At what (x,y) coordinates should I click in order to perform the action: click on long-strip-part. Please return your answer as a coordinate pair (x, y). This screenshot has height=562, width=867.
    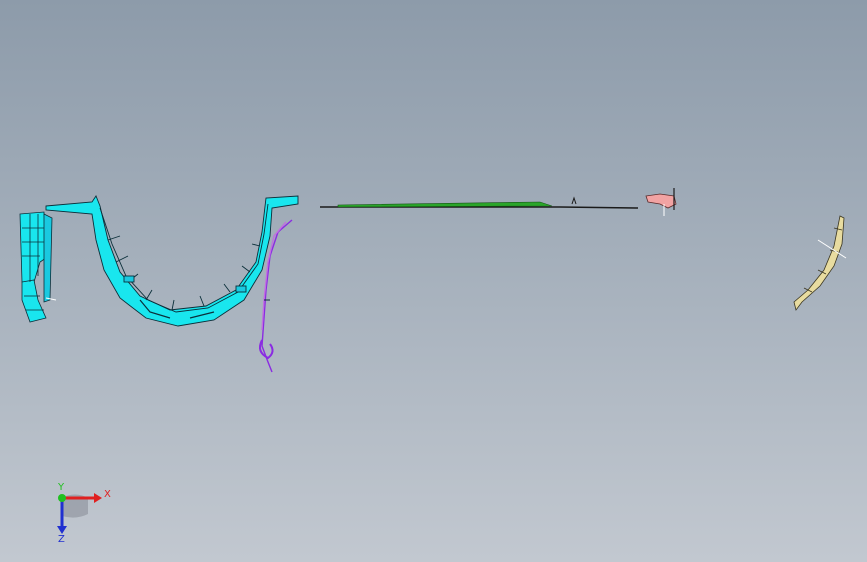
    Looking at the image, I should click on (479, 202).